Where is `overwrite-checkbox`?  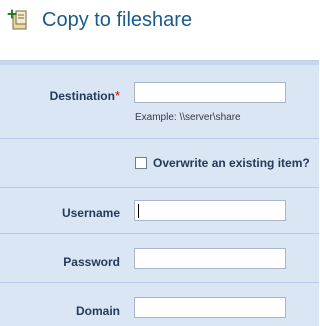 overwrite-checkbox is located at coordinates (141, 163).